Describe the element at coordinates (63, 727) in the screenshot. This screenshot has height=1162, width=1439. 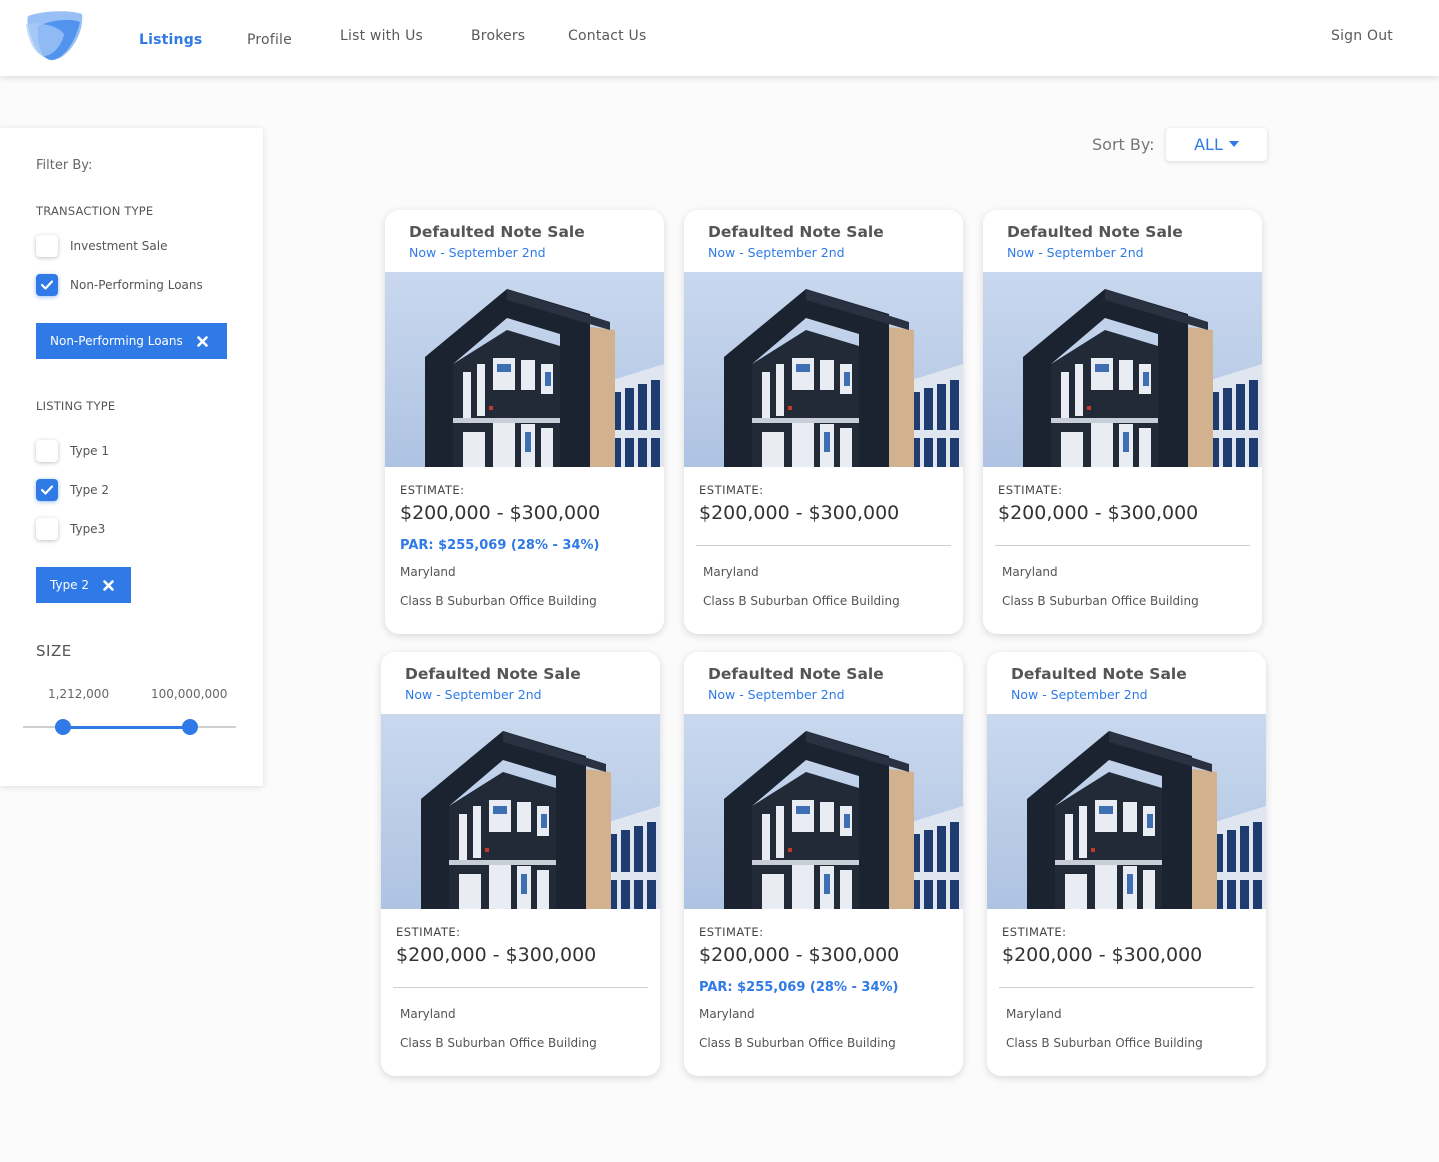
I see `size-slider-min-handle` at that location.